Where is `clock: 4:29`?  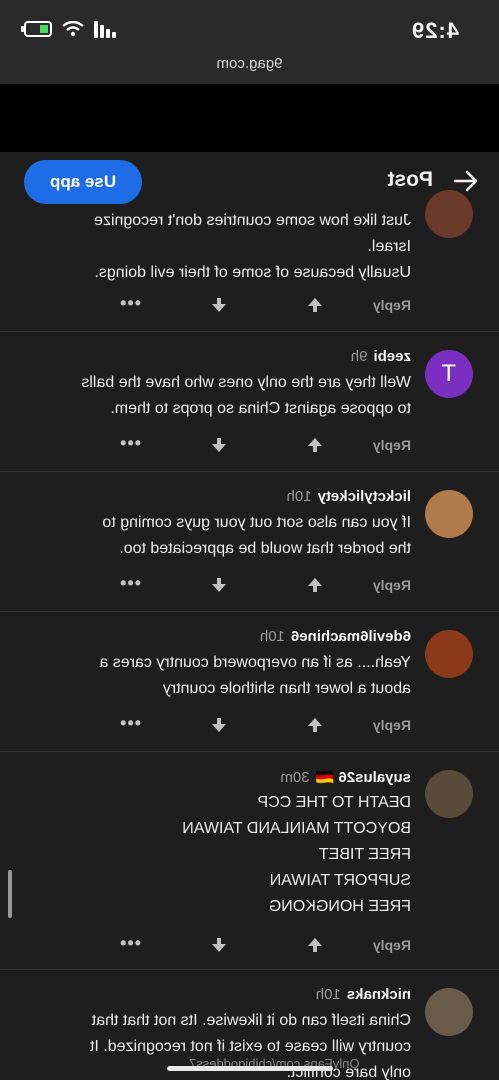 clock: 4:29 is located at coordinates (434, 30).